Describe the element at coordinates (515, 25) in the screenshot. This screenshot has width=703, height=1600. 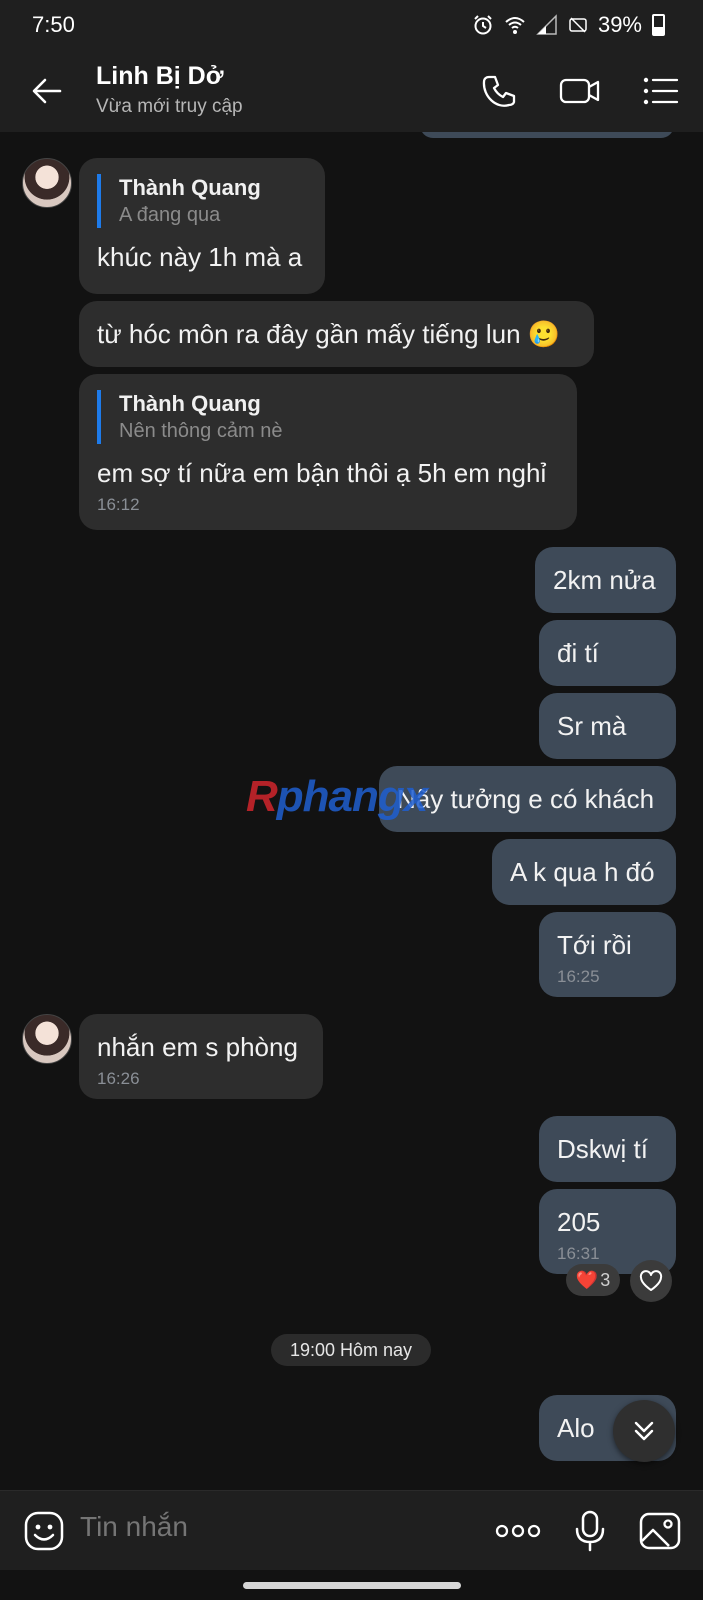
I see `wifi-icon` at that location.